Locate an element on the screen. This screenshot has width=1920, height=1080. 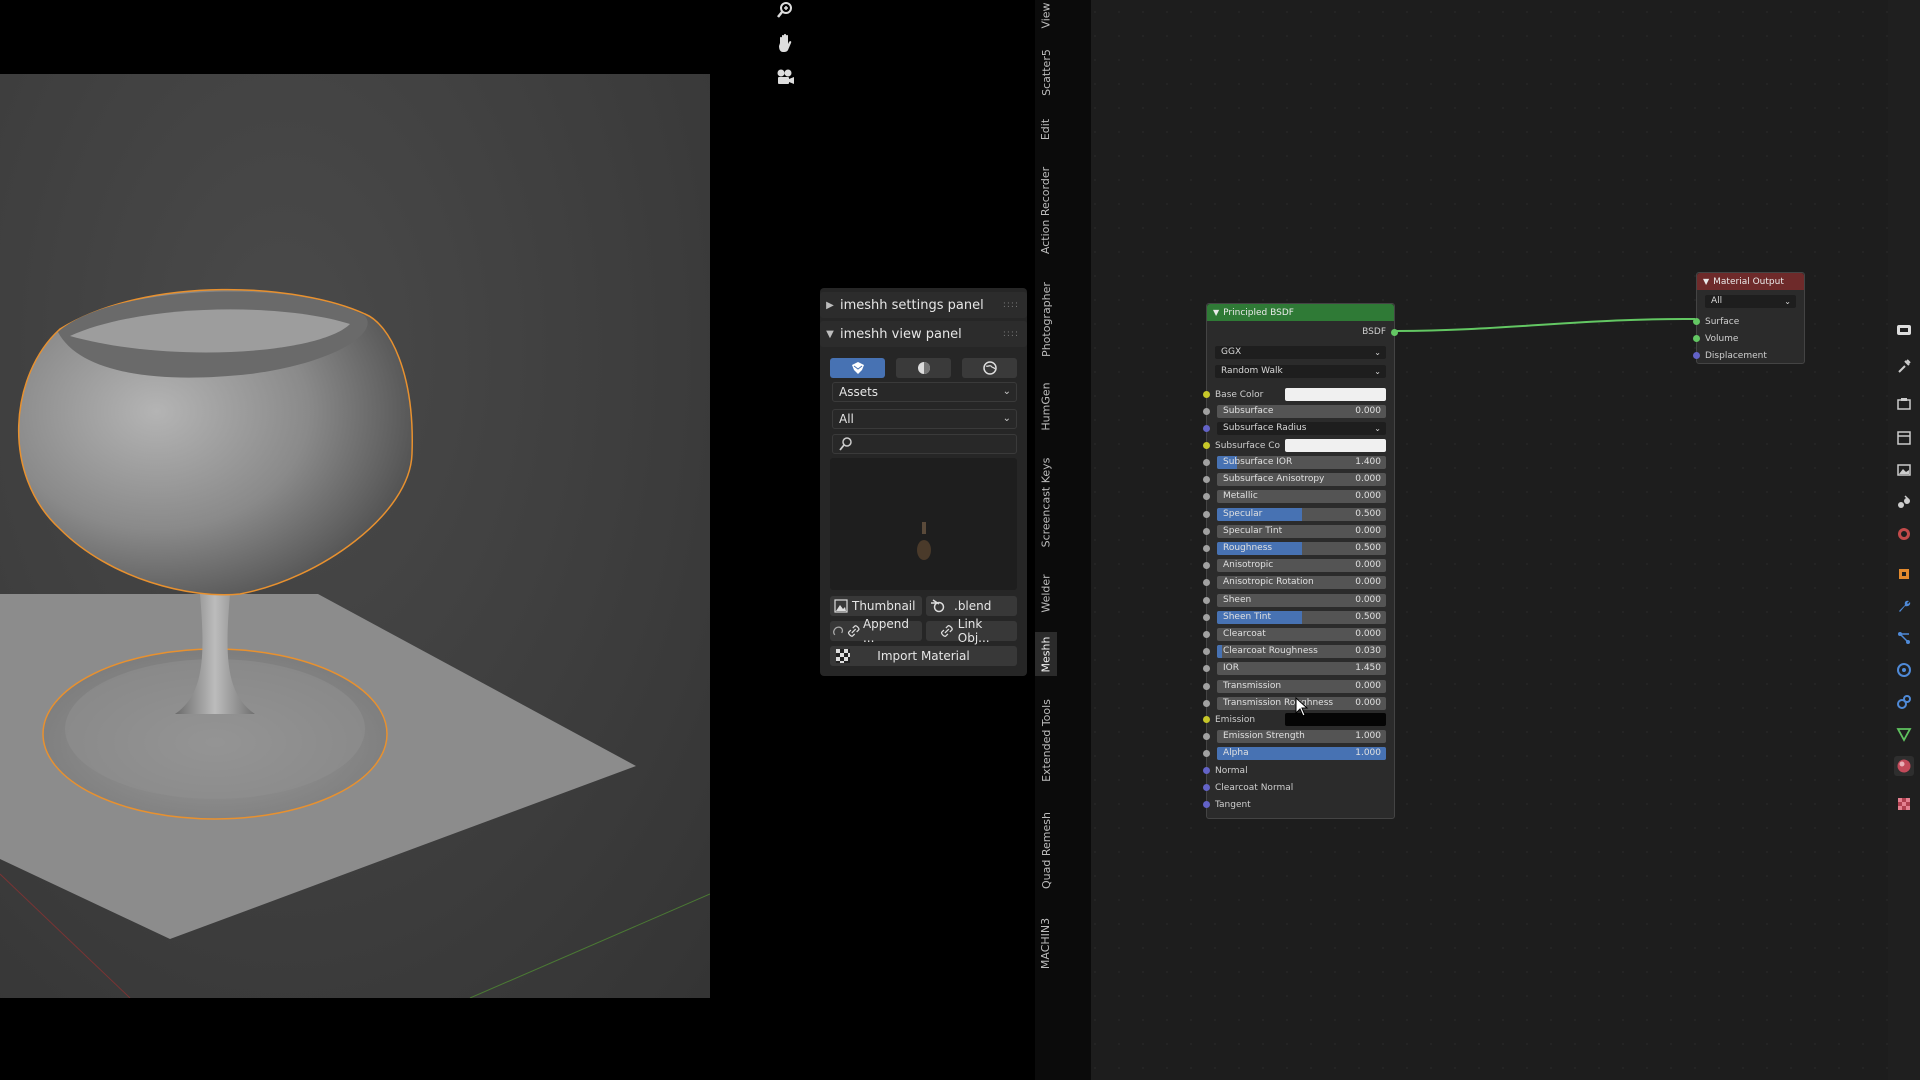
distribution-value: GGX is located at coordinates (1231, 352).